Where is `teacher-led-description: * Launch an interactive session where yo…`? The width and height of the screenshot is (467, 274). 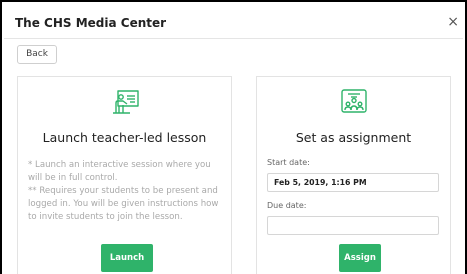
teacher-led-description: * Launch an interactive session where yo… is located at coordinates (124, 191).